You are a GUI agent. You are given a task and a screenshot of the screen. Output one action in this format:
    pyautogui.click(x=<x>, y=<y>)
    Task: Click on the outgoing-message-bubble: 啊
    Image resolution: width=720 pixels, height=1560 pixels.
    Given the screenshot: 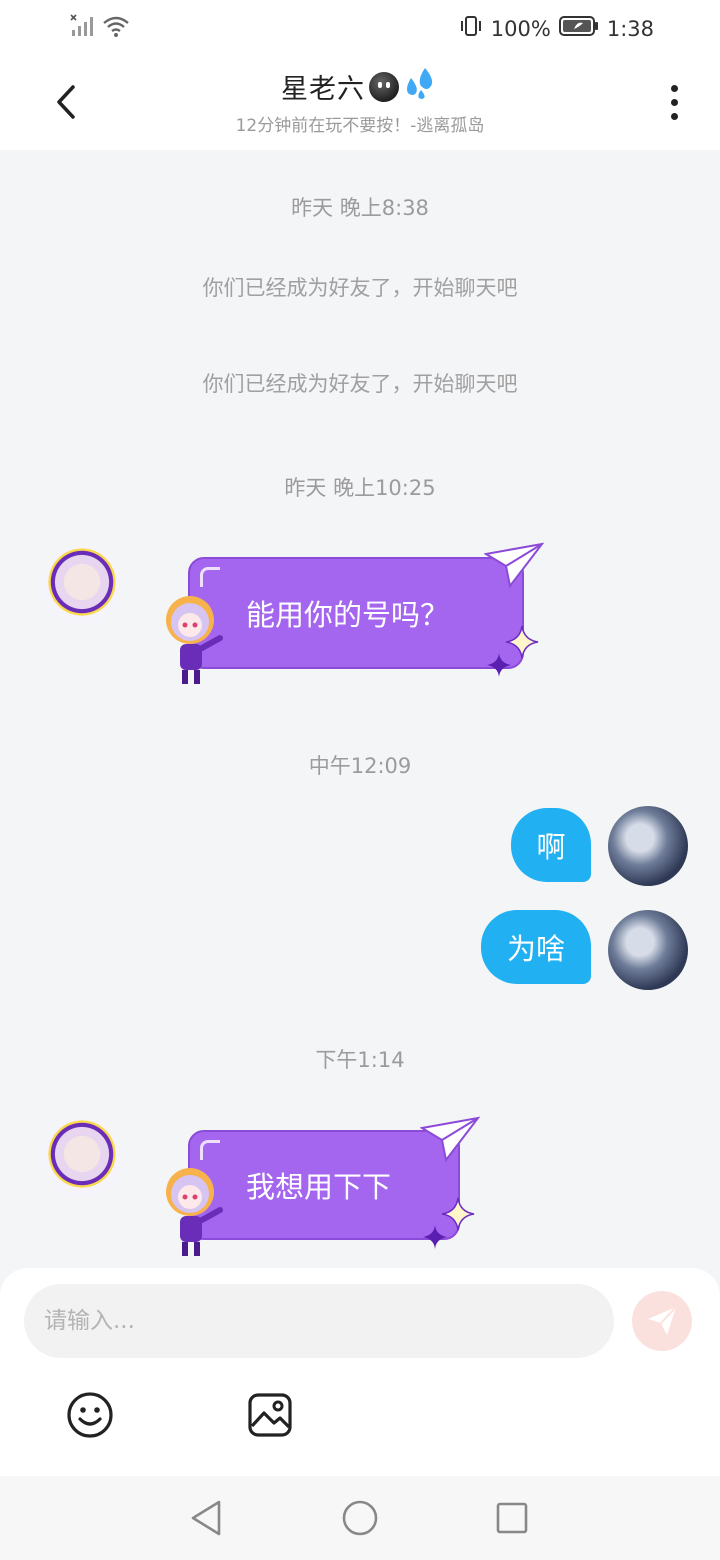 What is the action you would take?
    pyautogui.click(x=551, y=845)
    